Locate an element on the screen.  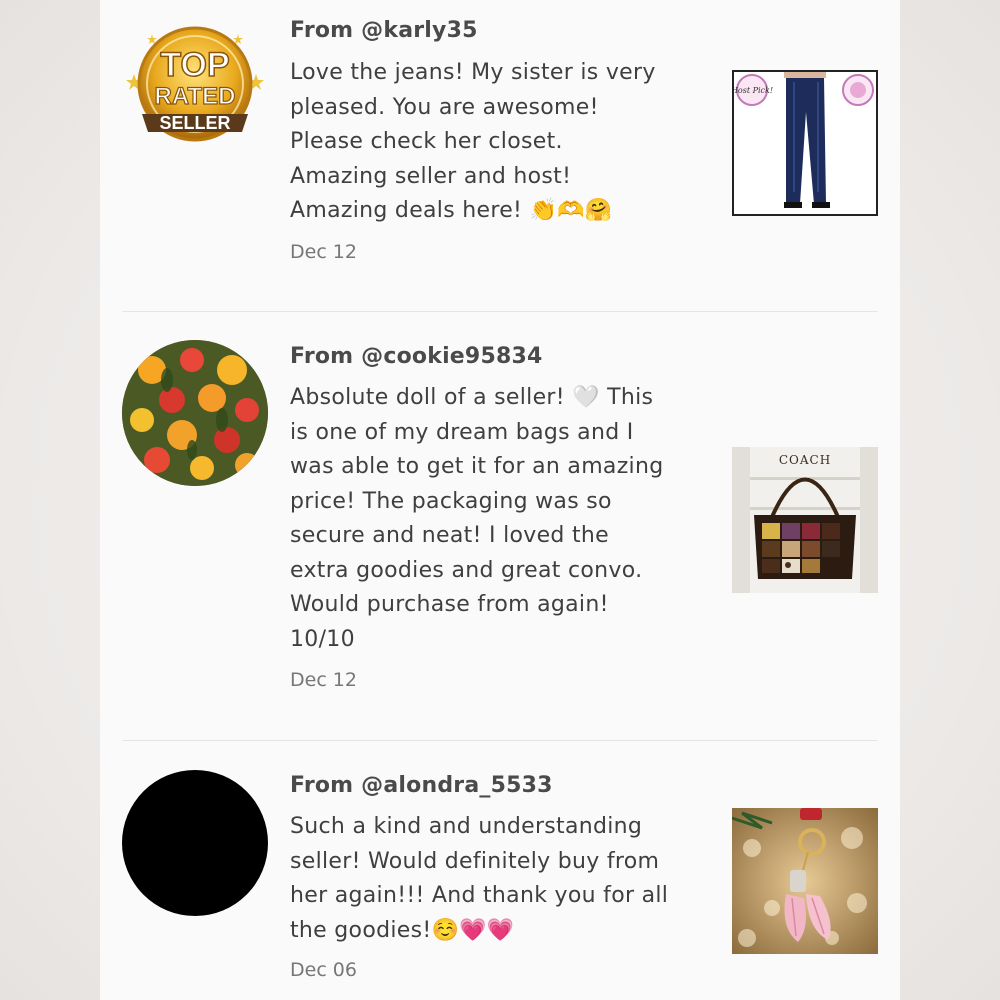
review-line: seller! Would definitely buy from is located at coordinates (475, 861).